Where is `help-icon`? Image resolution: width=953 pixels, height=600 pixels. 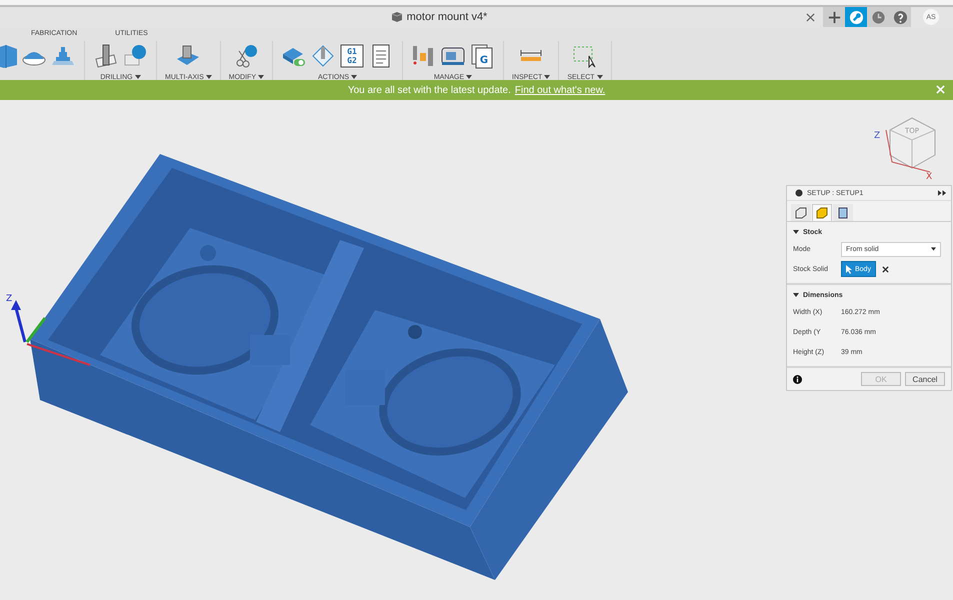 help-icon is located at coordinates (900, 17).